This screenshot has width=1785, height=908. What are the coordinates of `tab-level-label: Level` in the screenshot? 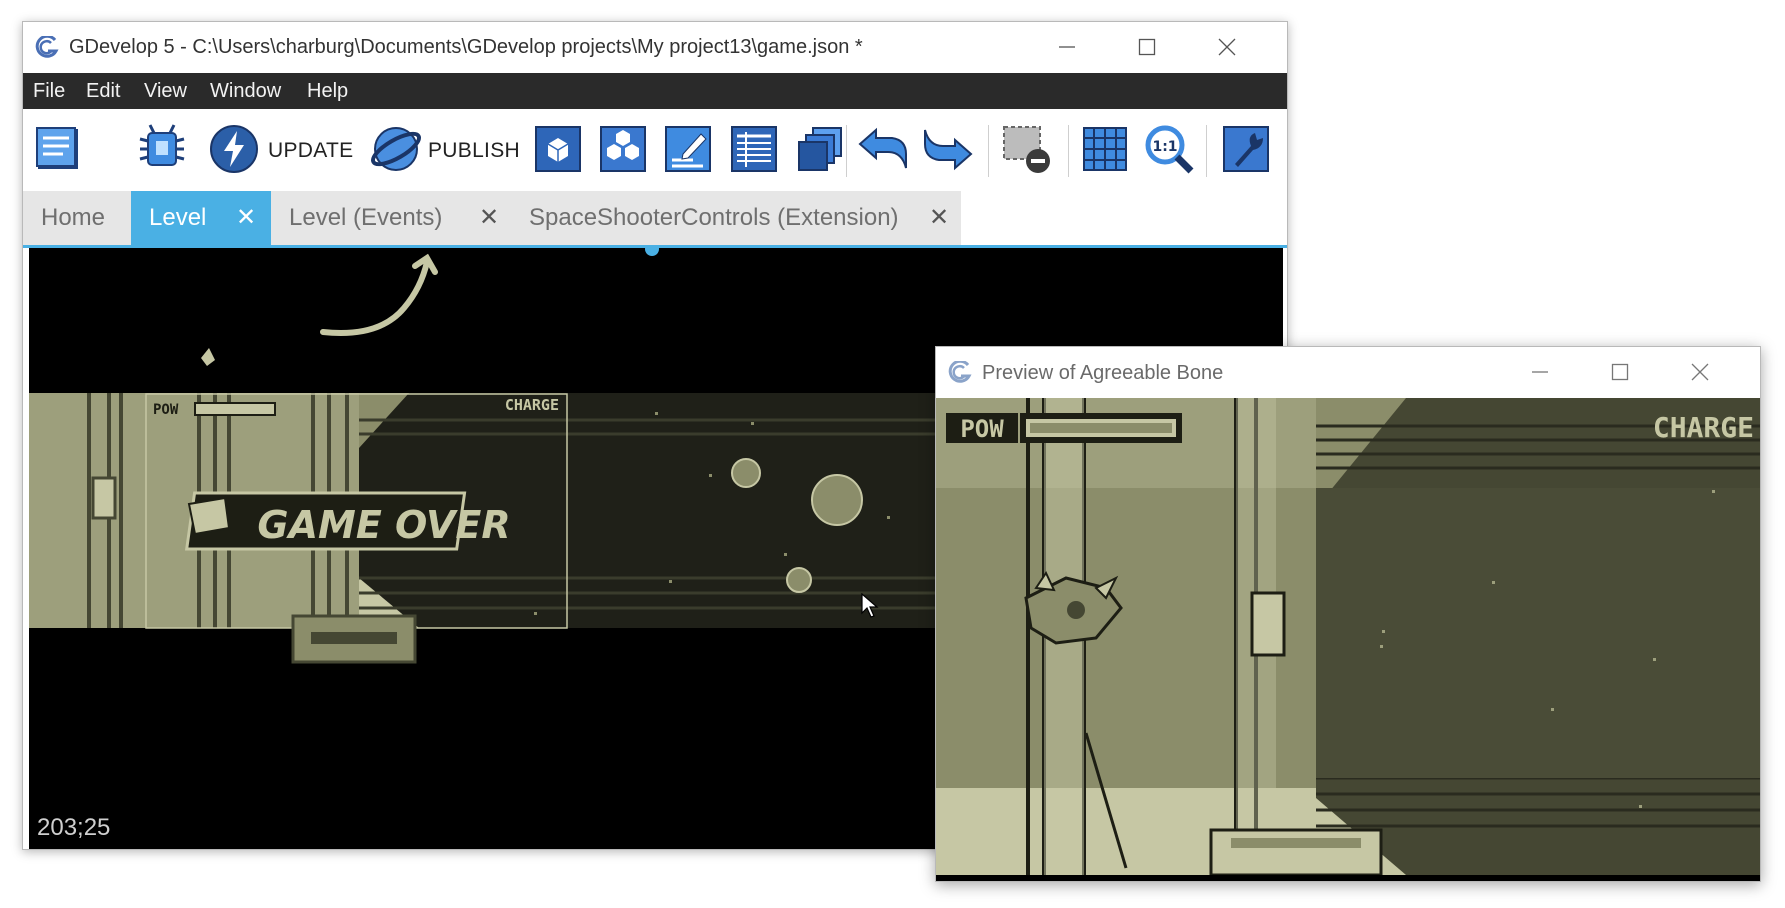 It's located at (178, 217).